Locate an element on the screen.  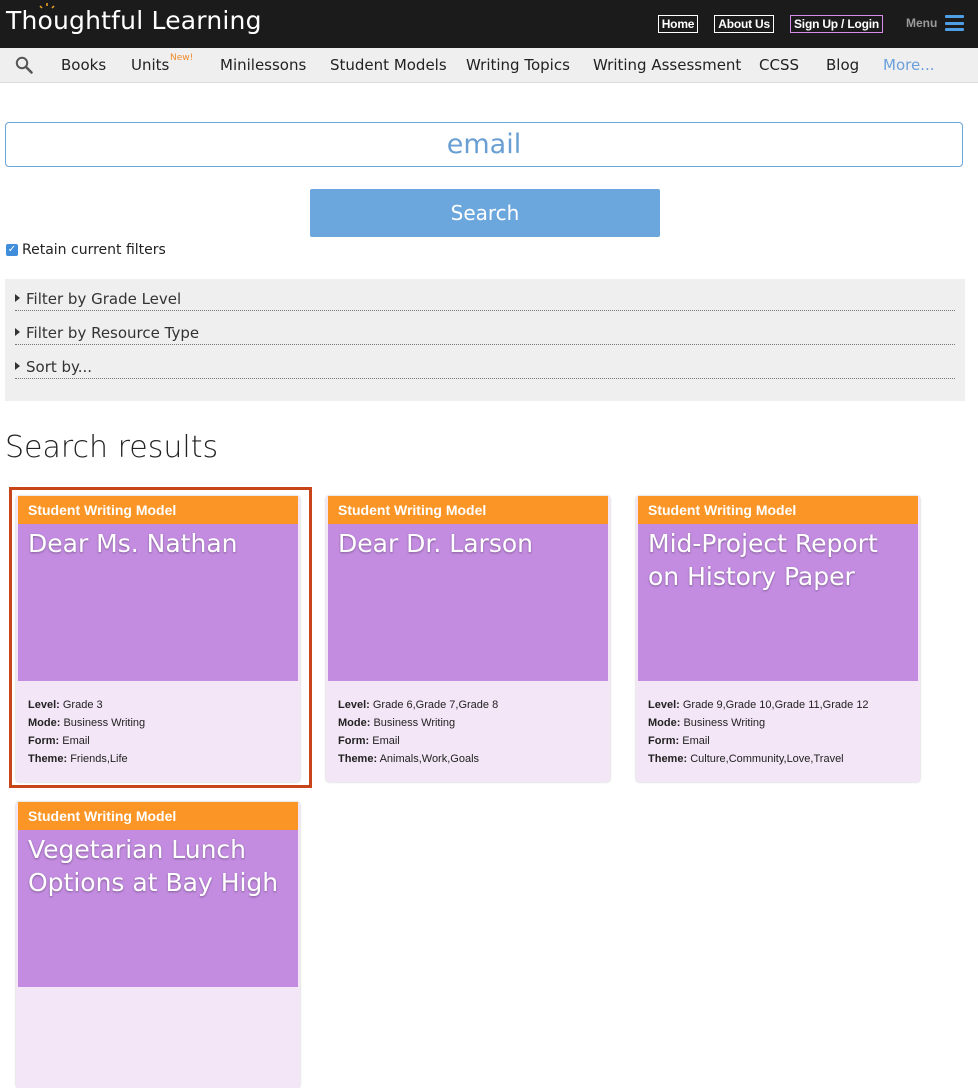
search-results-heading: Search results is located at coordinates (112, 447).